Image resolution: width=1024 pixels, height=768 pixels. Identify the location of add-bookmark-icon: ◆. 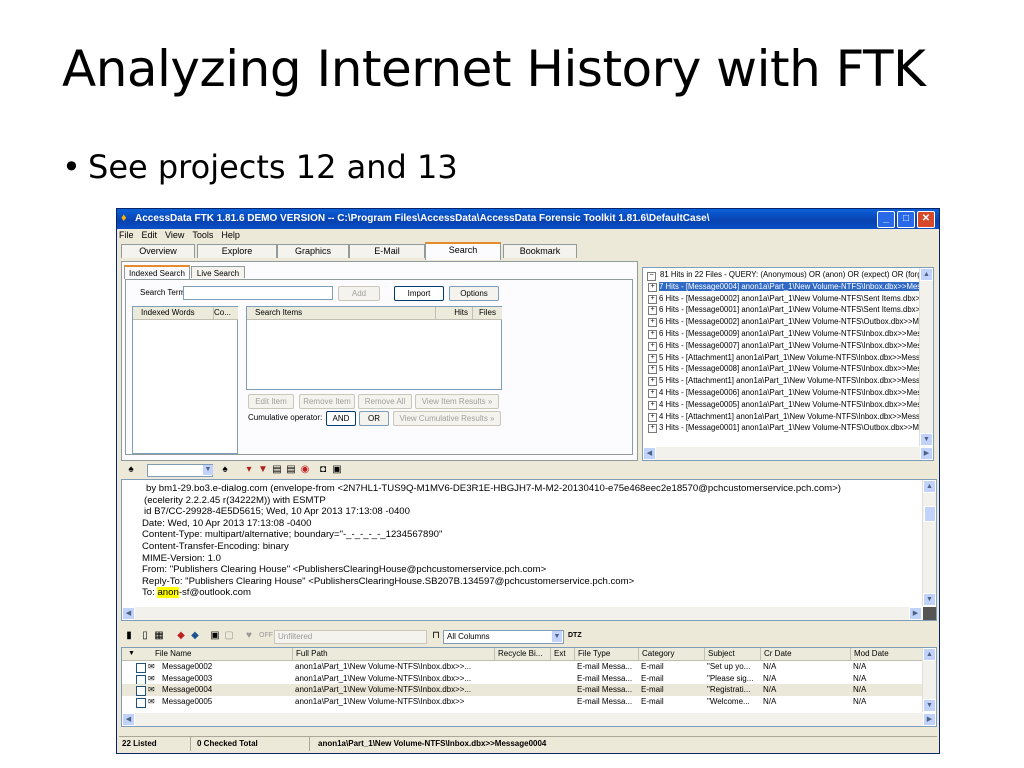
(181, 636).